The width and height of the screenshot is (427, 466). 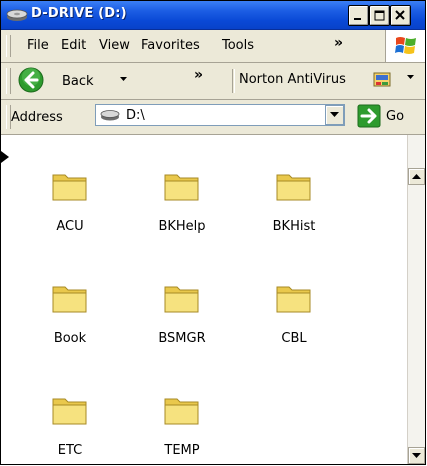 I want to click on norton-antivirus-icon, so click(x=383, y=81).